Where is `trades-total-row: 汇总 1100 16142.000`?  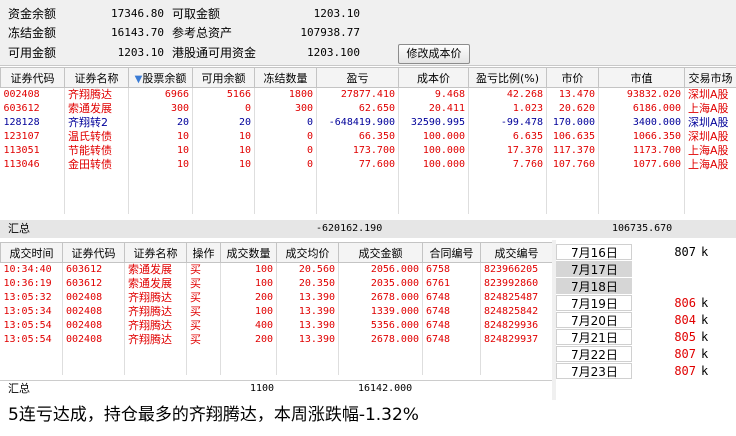
trades-total-row: 汇总 1100 16142.000 is located at coordinates (276, 388).